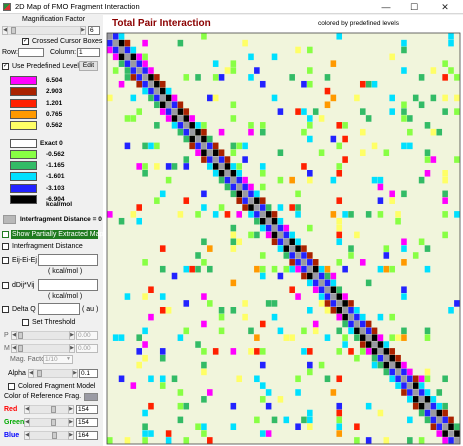  I want to click on m-slider, so click(43, 348).